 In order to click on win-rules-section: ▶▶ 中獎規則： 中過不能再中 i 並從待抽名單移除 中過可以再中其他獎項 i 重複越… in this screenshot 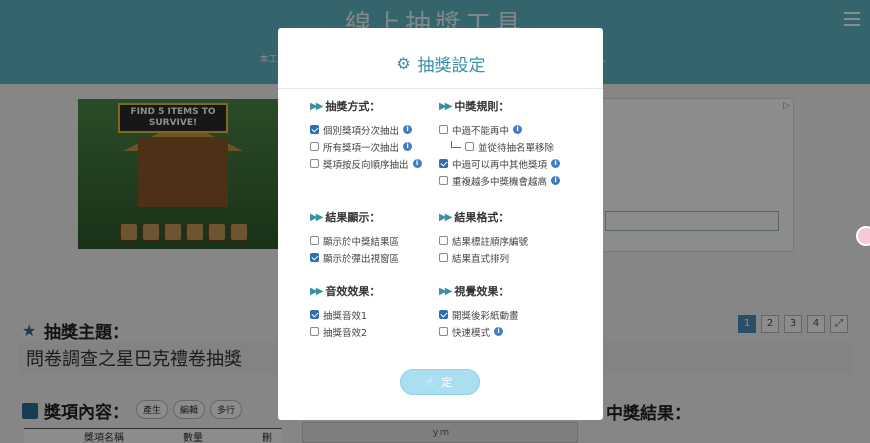, I will do `click(500, 143)`.